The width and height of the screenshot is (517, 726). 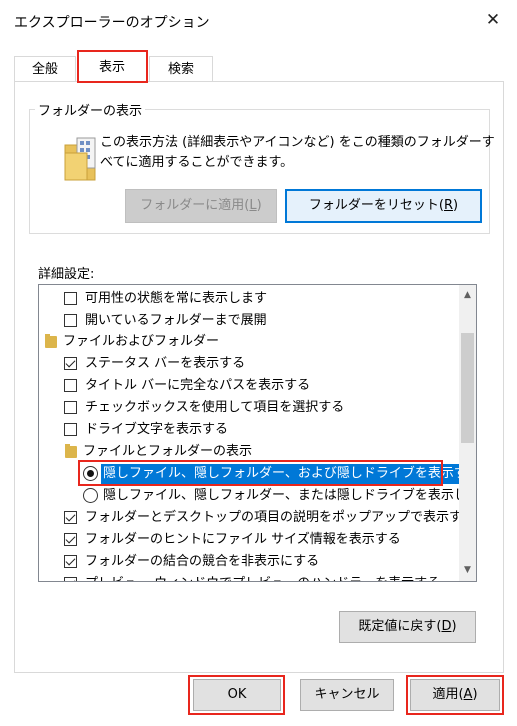 What do you see at coordinates (198, 385) in the screenshot?
I see `list-item-label: タイトル バーに完全なパスを表示する` at bounding box center [198, 385].